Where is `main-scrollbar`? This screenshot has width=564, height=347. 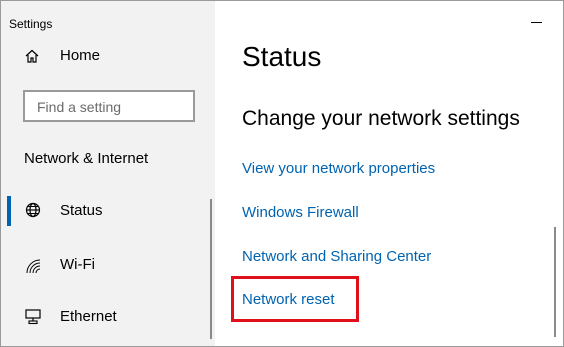 main-scrollbar is located at coordinates (555, 282).